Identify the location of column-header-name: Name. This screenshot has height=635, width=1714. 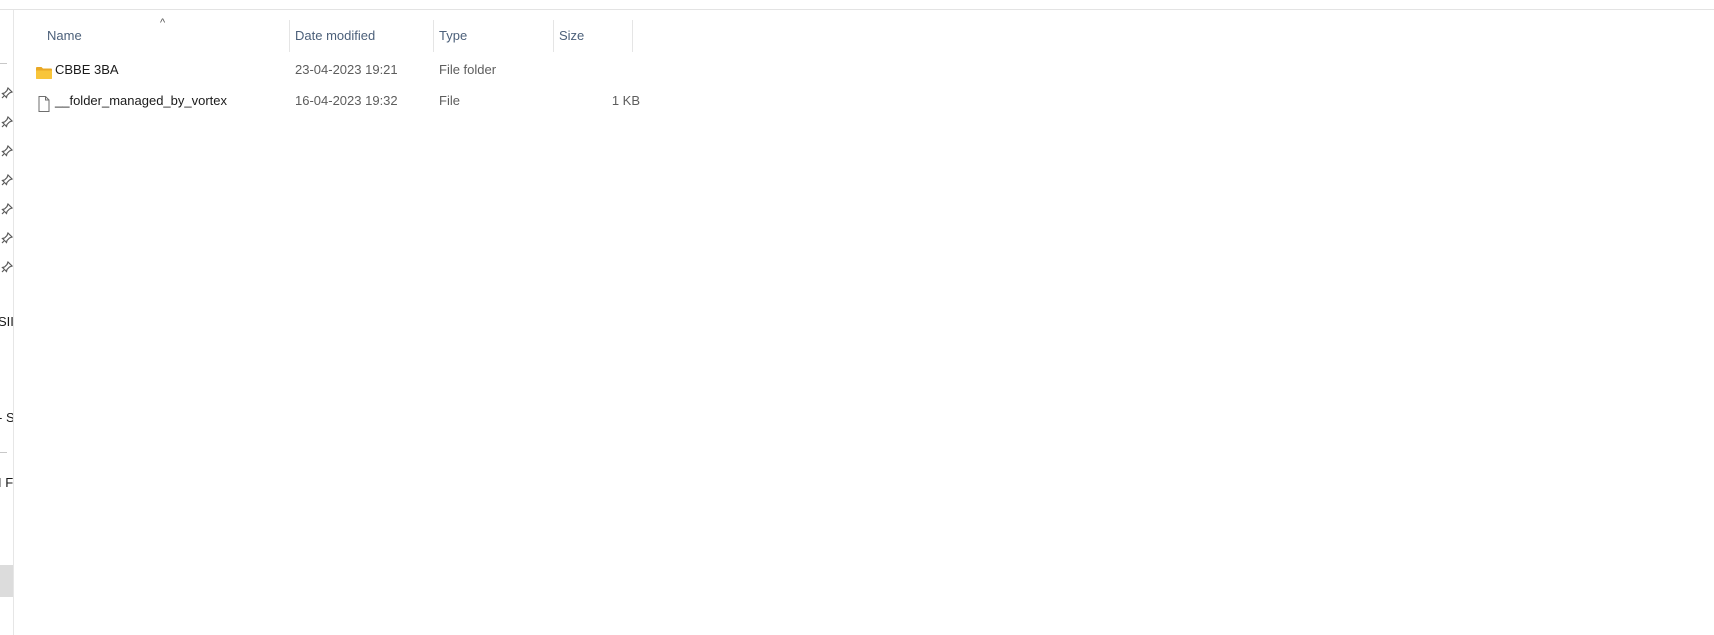
(172, 36).